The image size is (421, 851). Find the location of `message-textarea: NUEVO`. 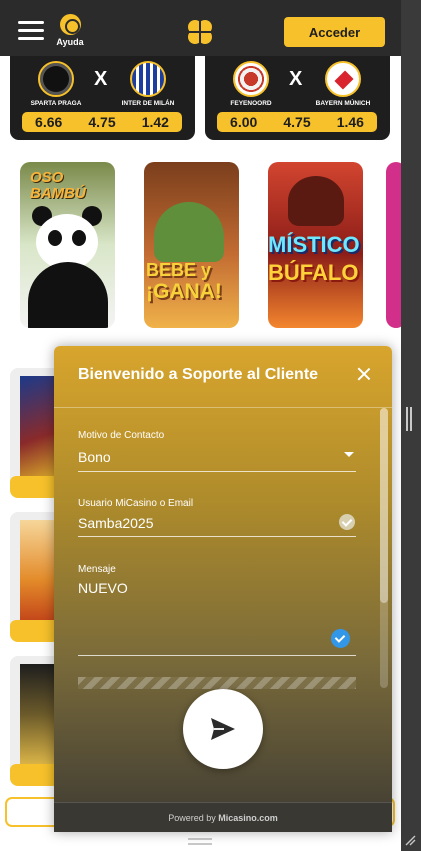

message-textarea: NUEVO is located at coordinates (103, 588).